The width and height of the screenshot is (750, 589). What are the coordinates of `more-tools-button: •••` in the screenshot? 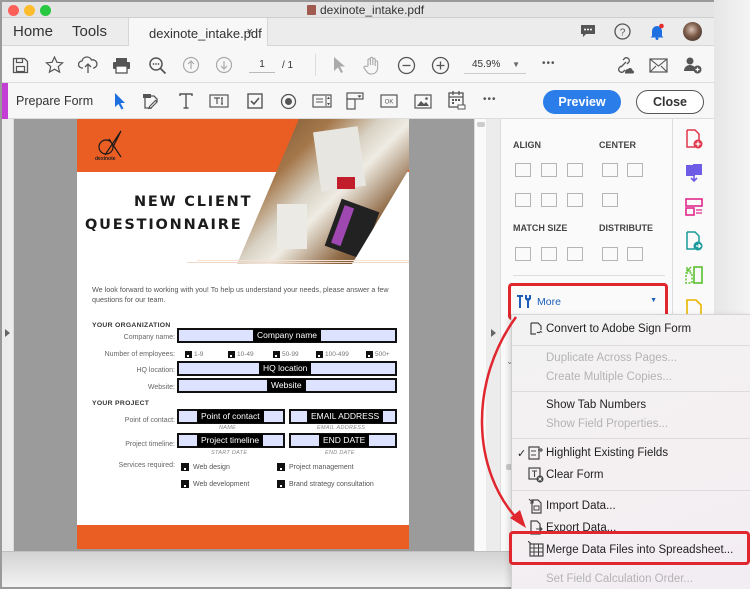 It's located at (549, 63).